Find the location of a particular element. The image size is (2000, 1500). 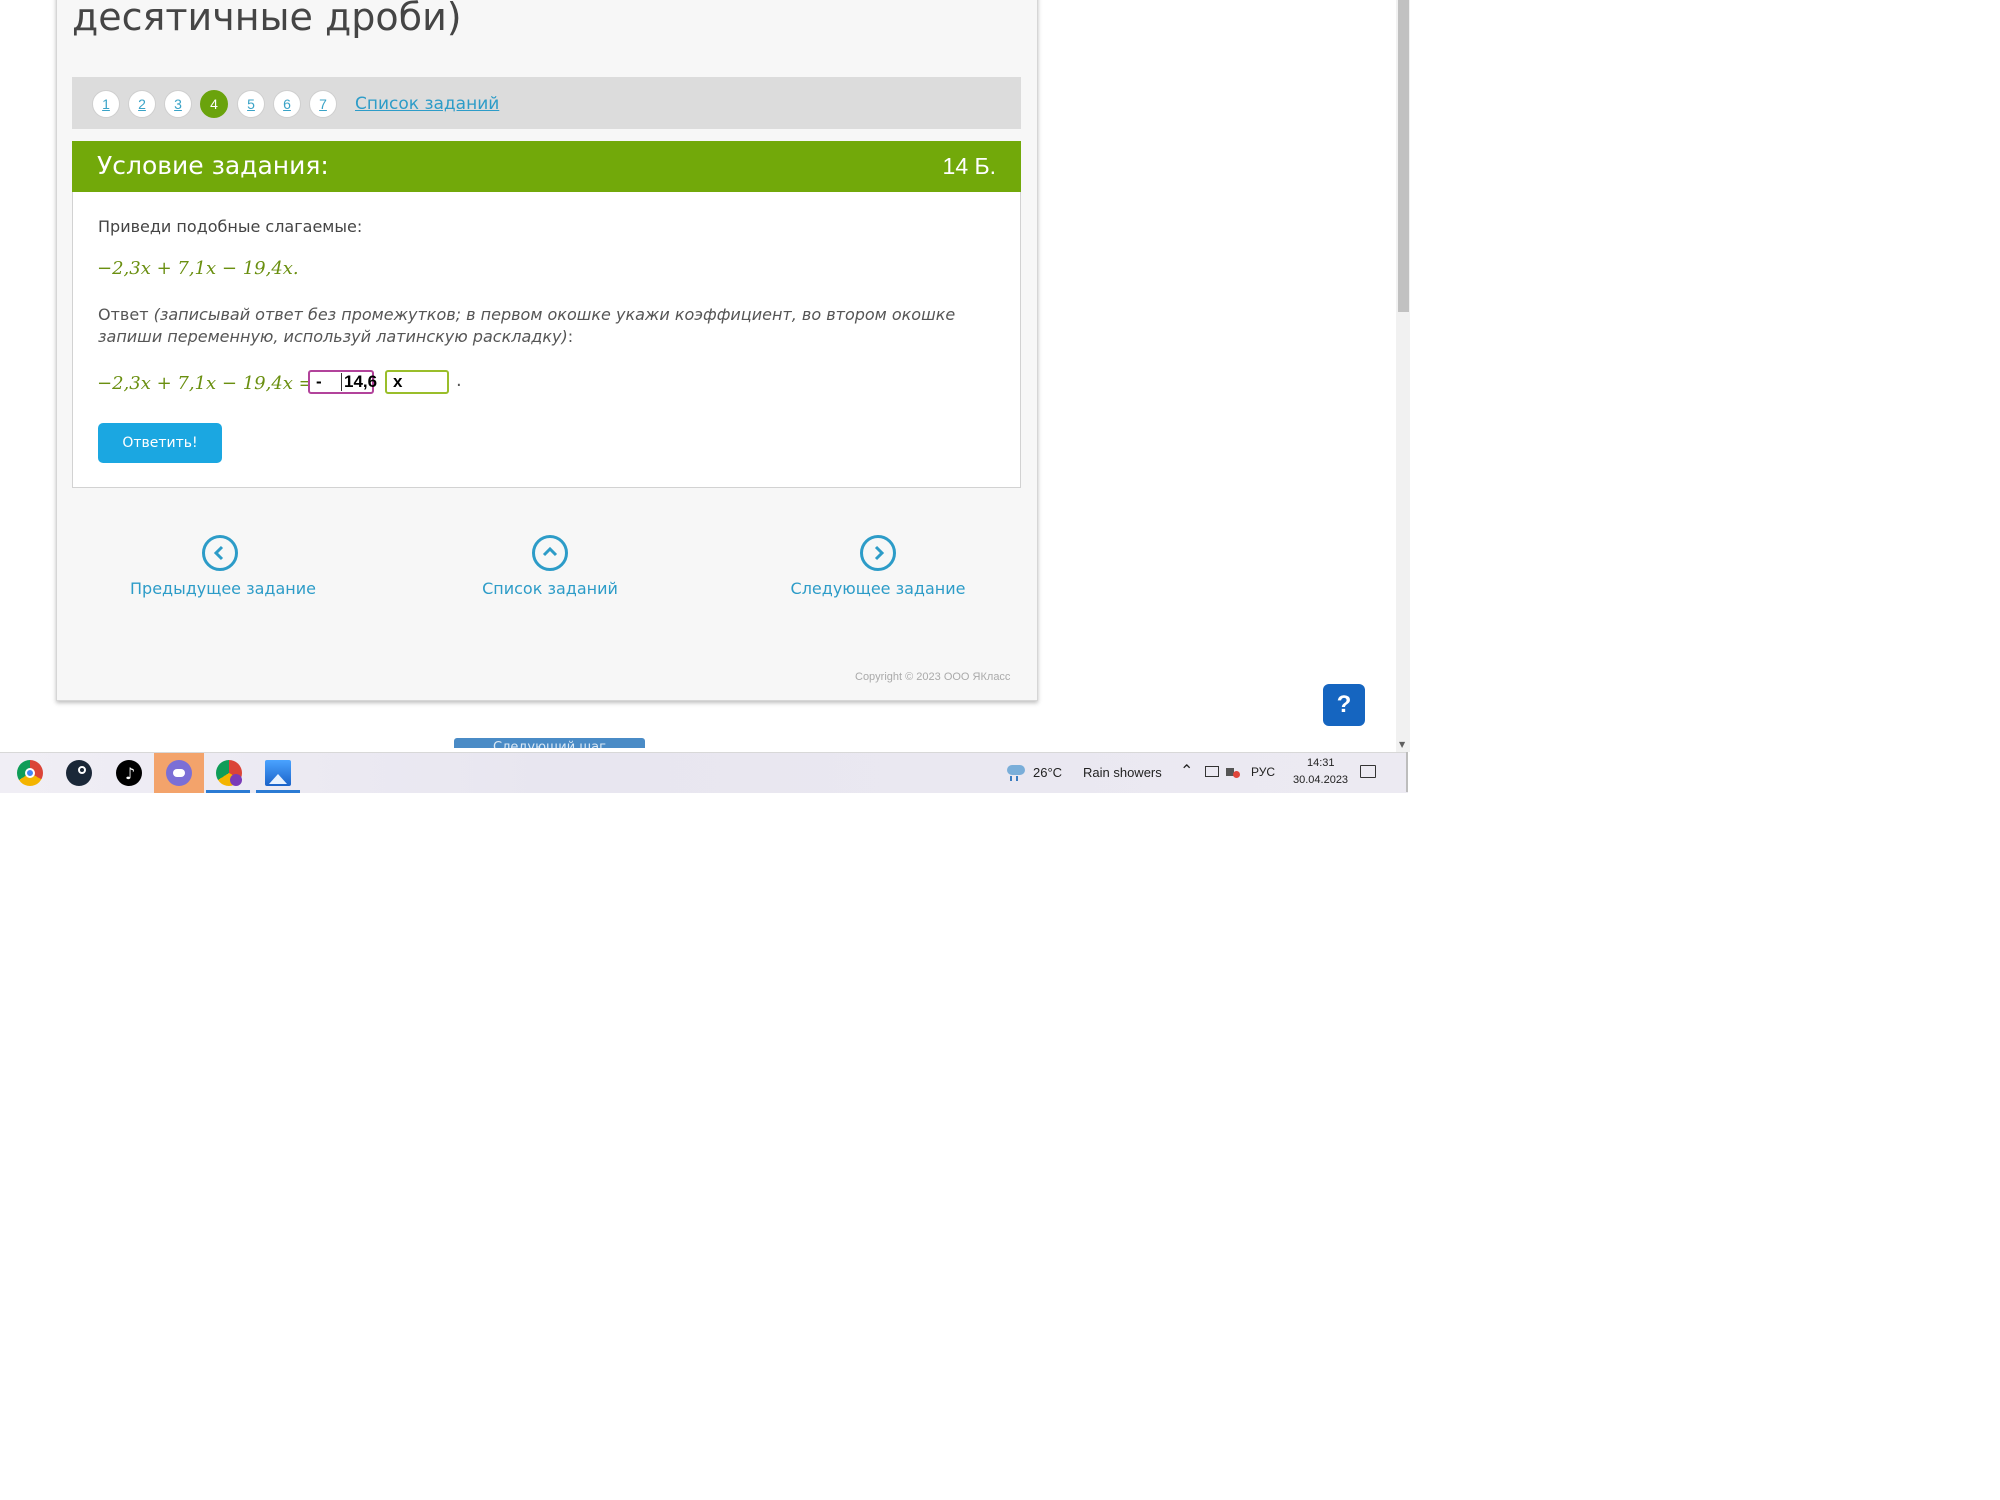

taskbar-edge-divider is located at coordinates (1407, 772).